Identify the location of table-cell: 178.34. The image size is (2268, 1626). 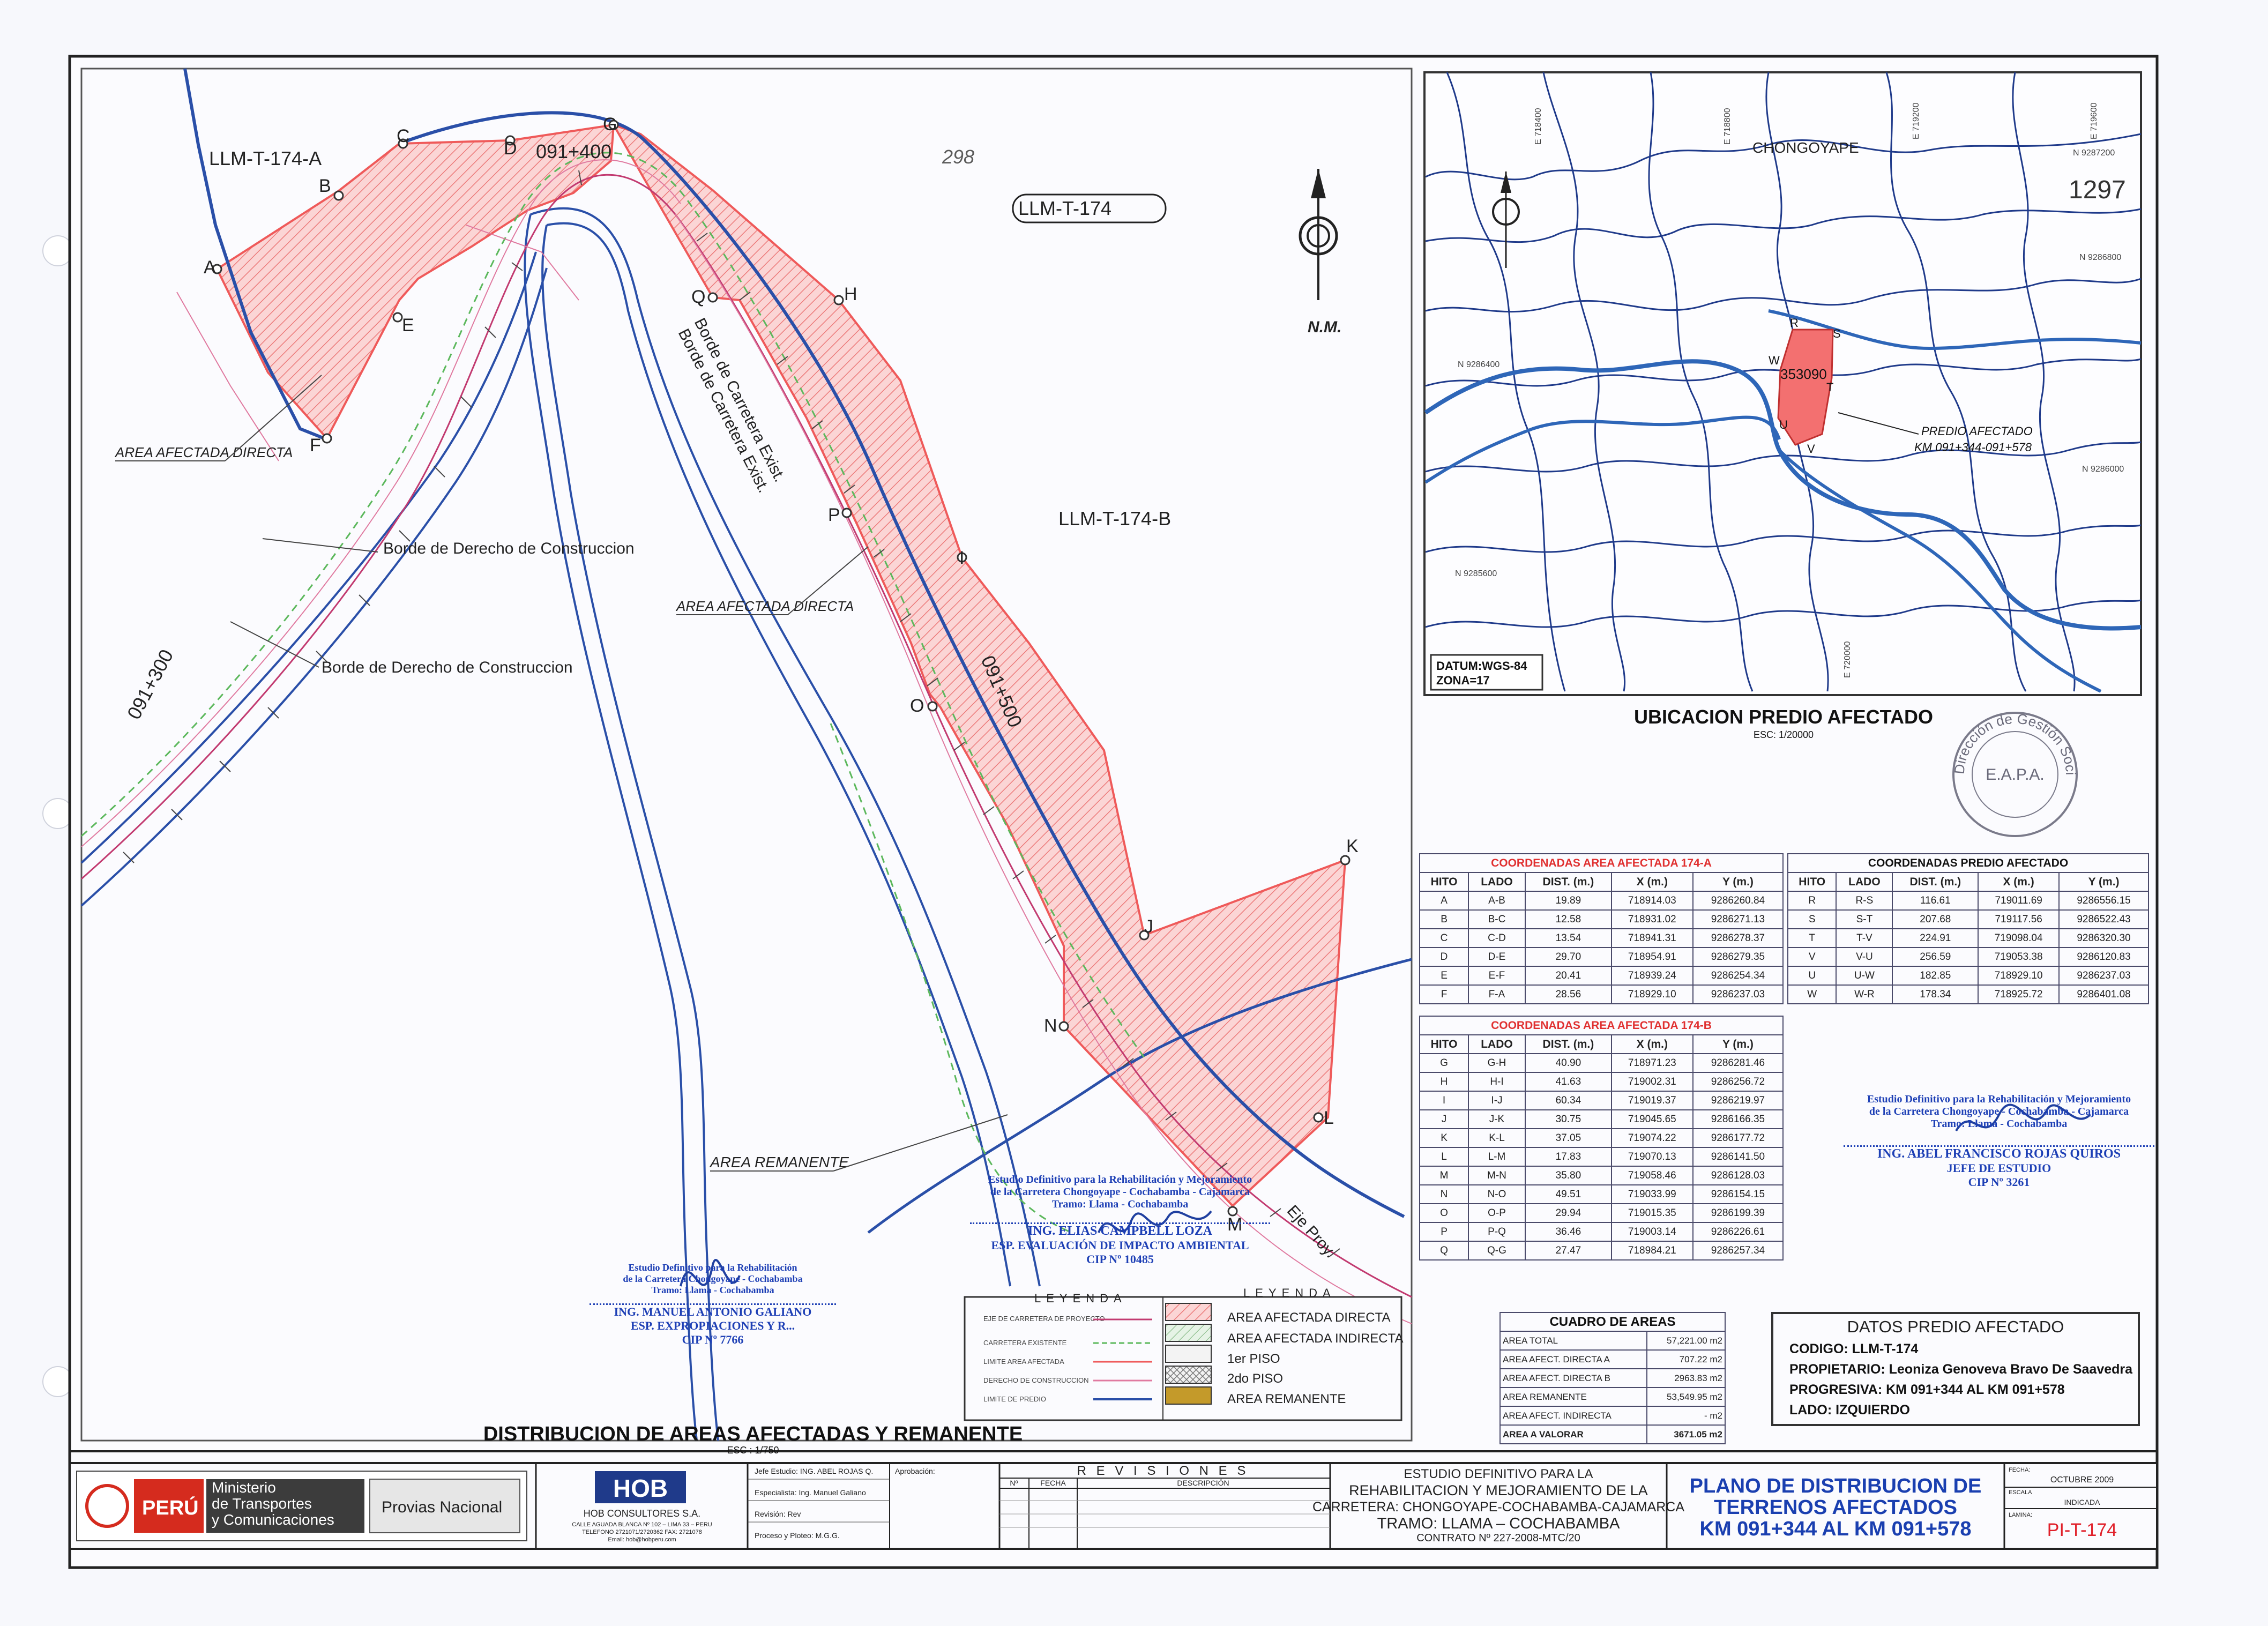
(1936, 994).